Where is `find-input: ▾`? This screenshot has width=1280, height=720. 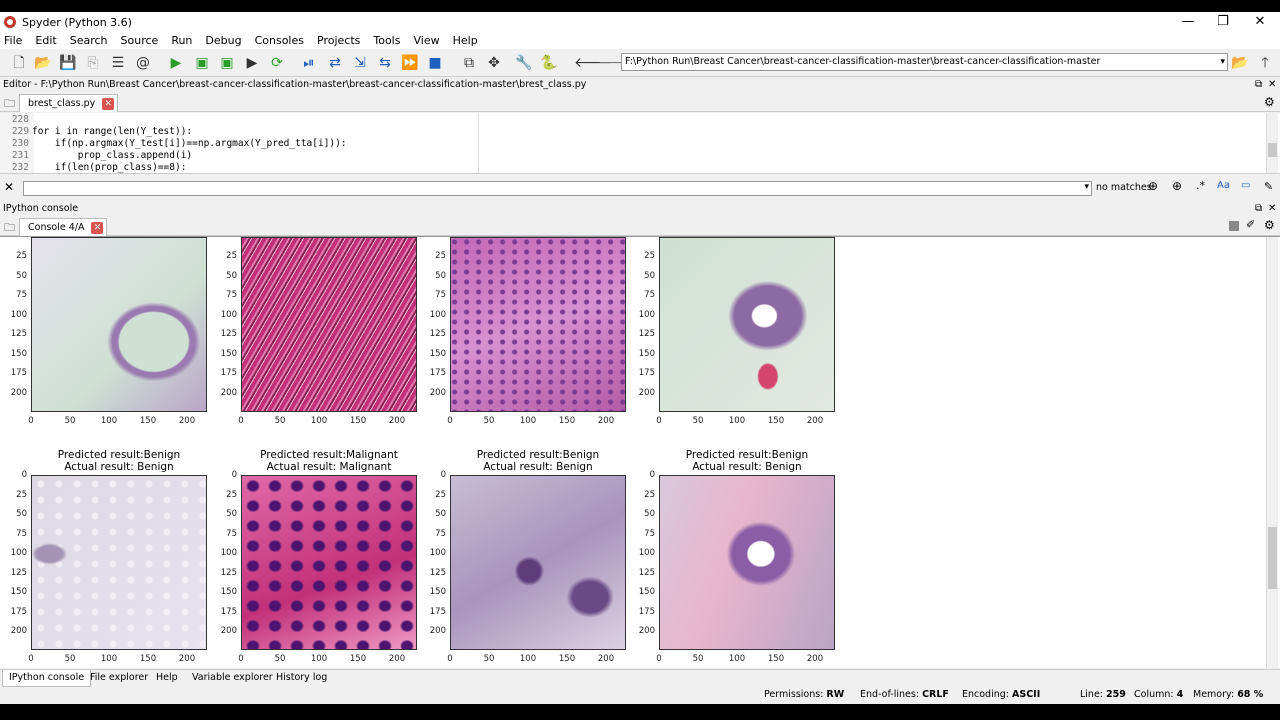 find-input: ▾ is located at coordinates (557, 188).